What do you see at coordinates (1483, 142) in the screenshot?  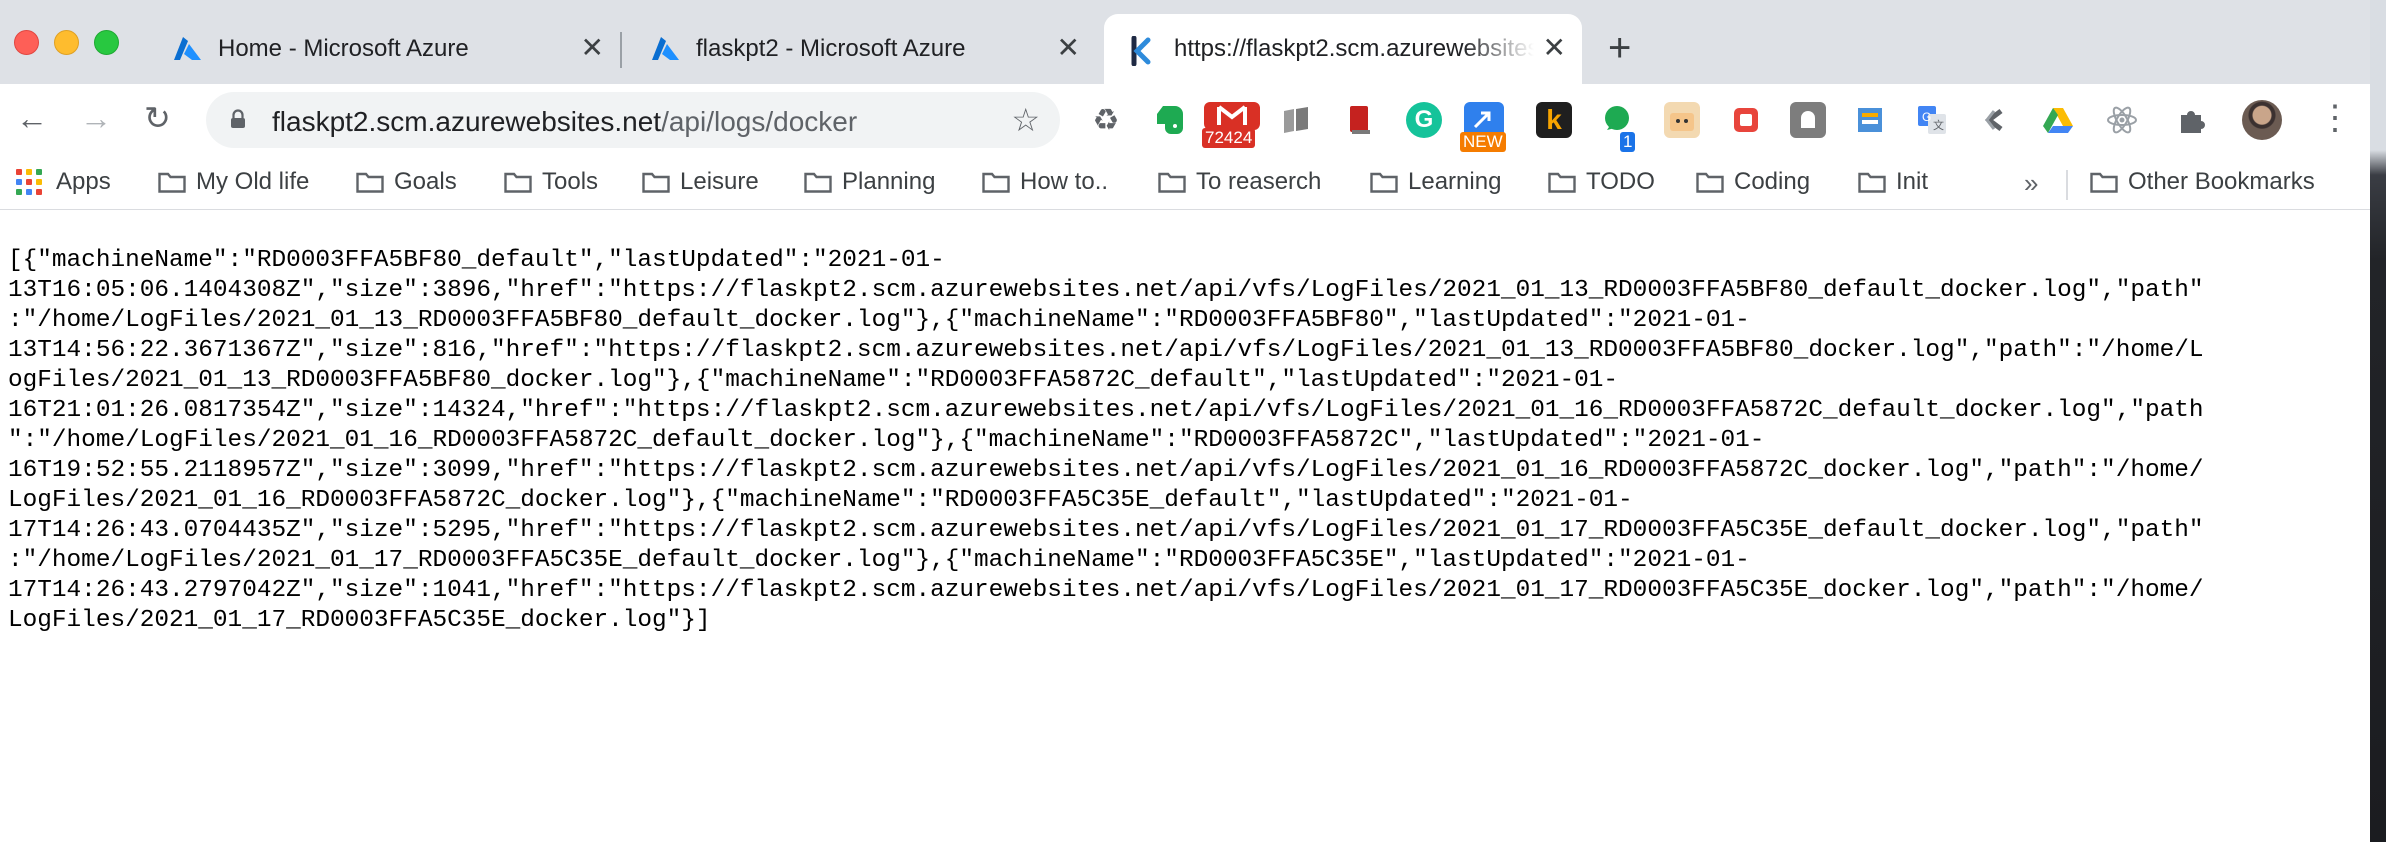 I see `new-badge: NEW` at bounding box center [1483, 142].